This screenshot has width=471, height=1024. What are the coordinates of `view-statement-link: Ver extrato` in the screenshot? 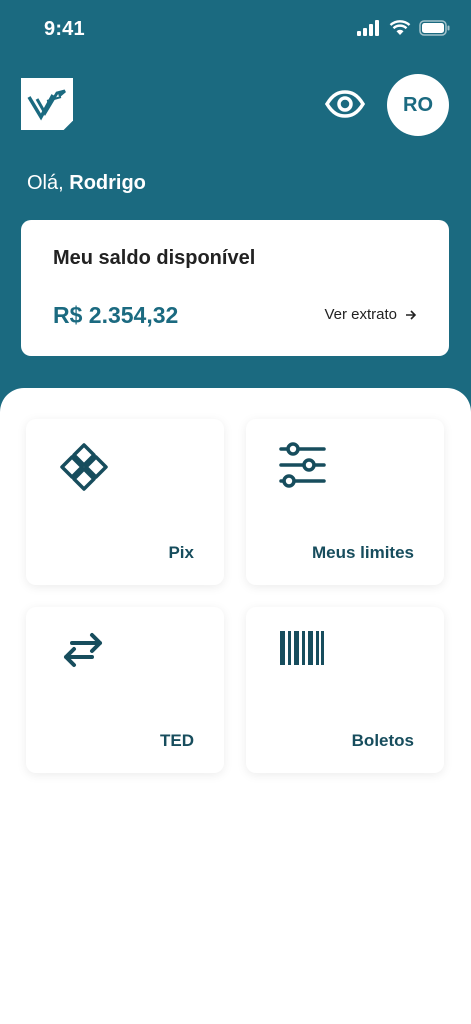 It's located at (370, 314).